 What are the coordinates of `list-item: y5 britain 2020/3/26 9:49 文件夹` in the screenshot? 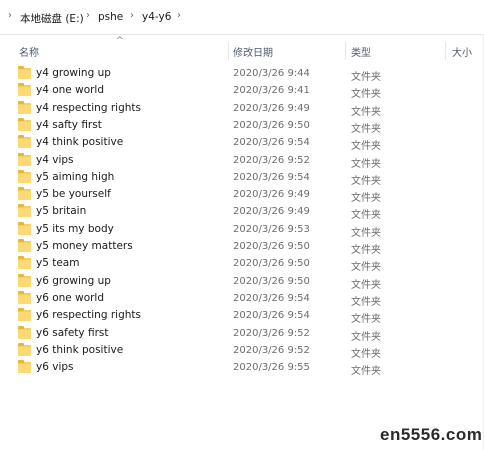 It's located at (219, 212).